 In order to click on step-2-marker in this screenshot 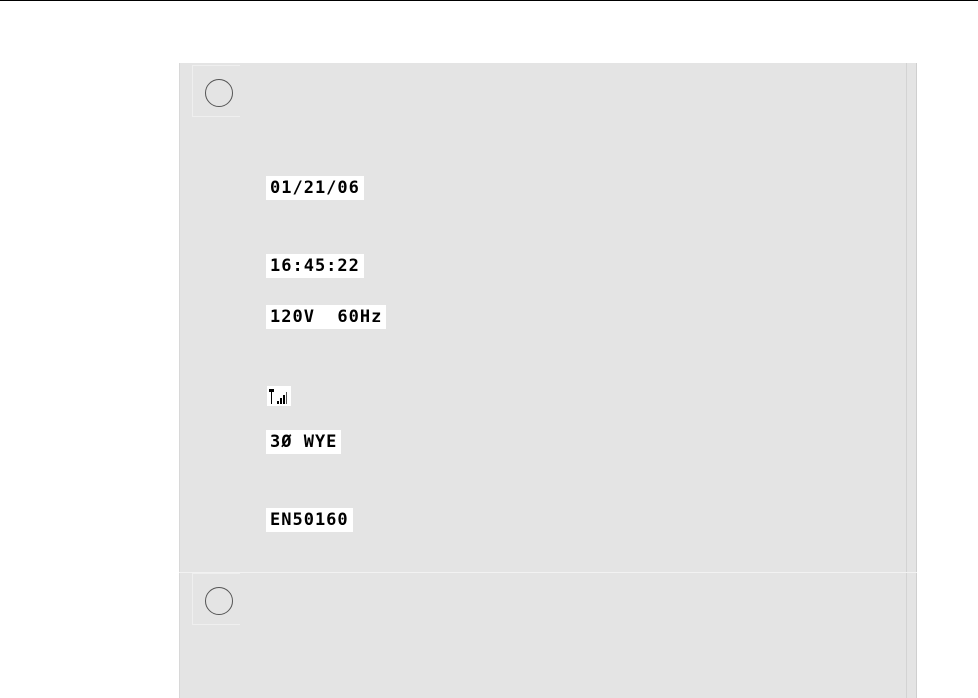, I will do `click(216, 599)`.